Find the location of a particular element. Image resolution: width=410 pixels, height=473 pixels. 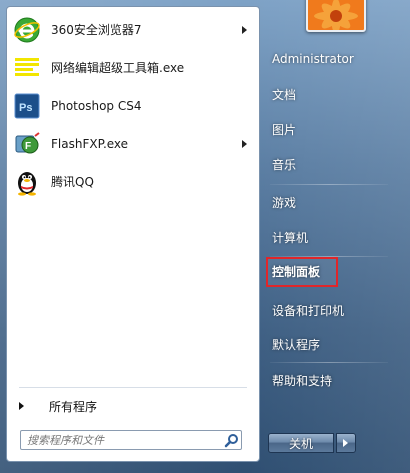

program-item-360-browser: 360安全浏览器7 is located at coordinates (133, 30).